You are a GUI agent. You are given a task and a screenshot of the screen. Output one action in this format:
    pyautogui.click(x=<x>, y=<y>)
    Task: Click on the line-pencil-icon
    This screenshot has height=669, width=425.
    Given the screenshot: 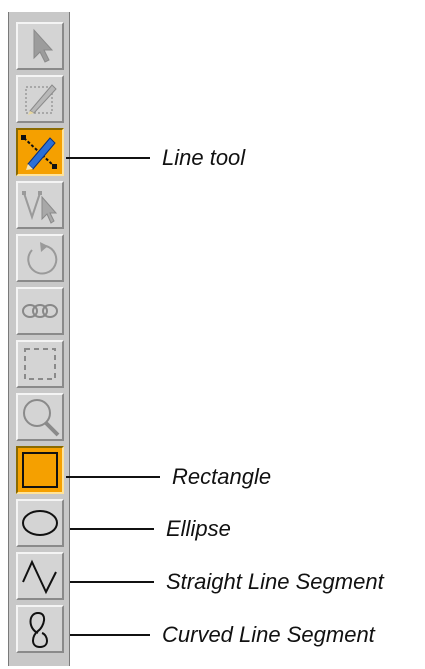 What is the action you would take?
    pyautogui.click(x=39, y=152)
    